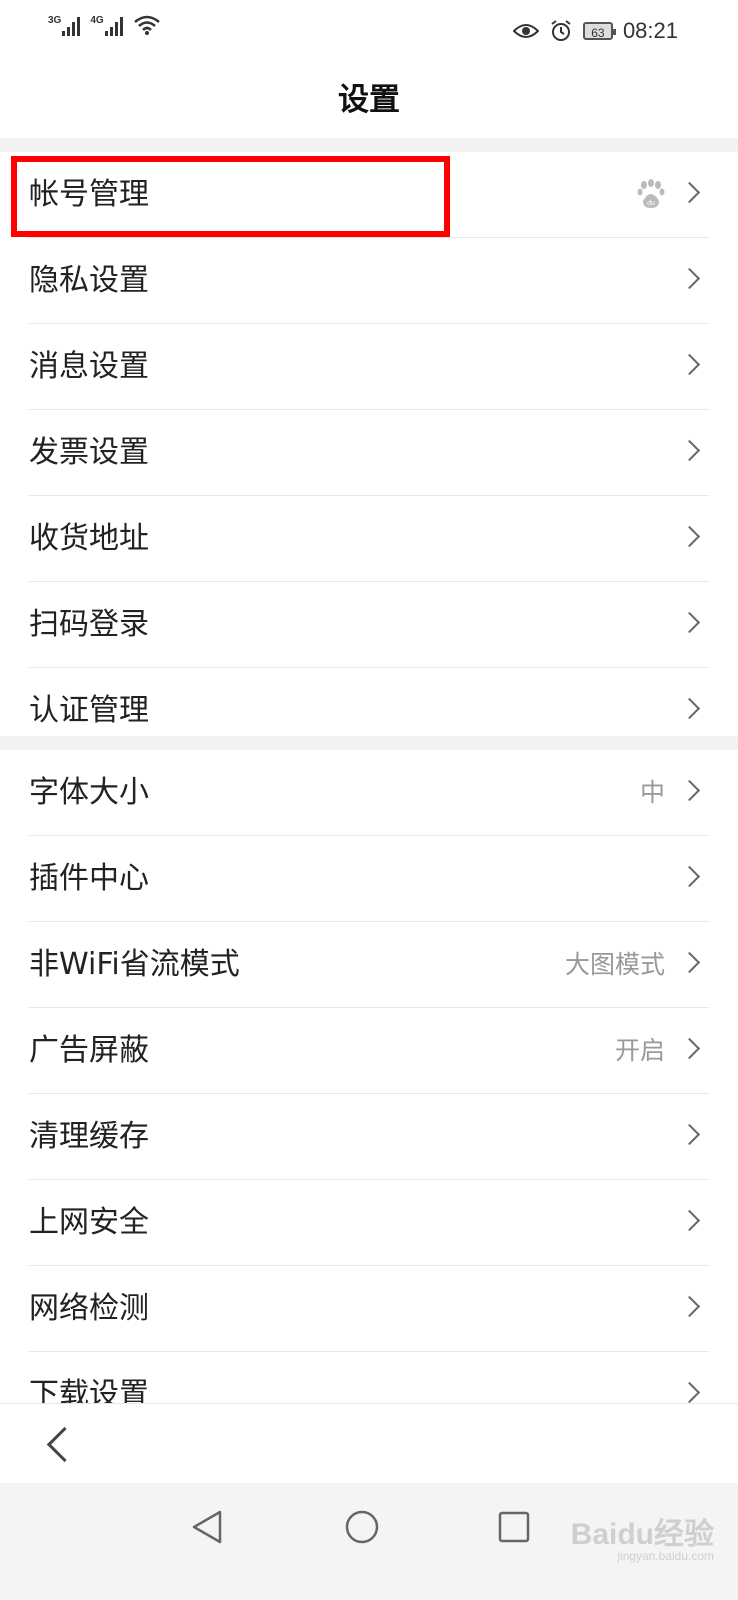 The image size is (738, 1600). What do you see at coordinates (89, 452) in the screenshot?
I see `settings-item-label: 发票设置` at bounding box center [89, 452].